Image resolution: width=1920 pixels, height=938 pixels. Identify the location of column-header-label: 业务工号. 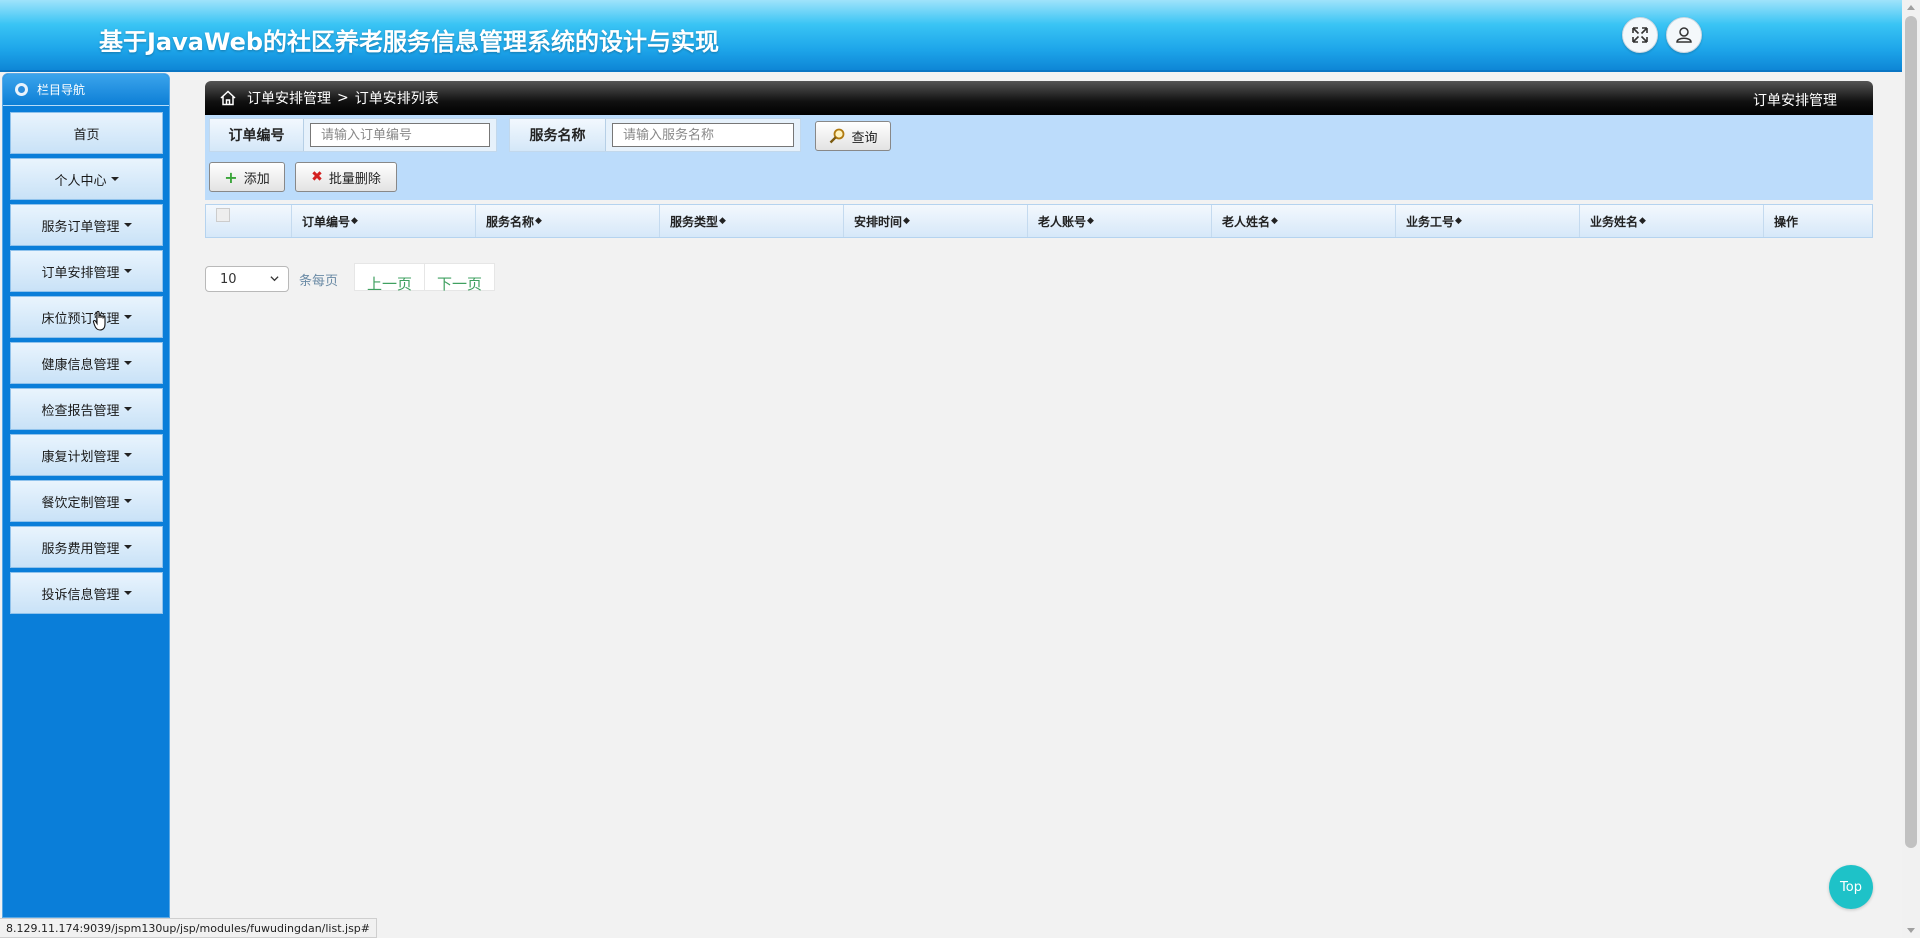
(1430, 221).